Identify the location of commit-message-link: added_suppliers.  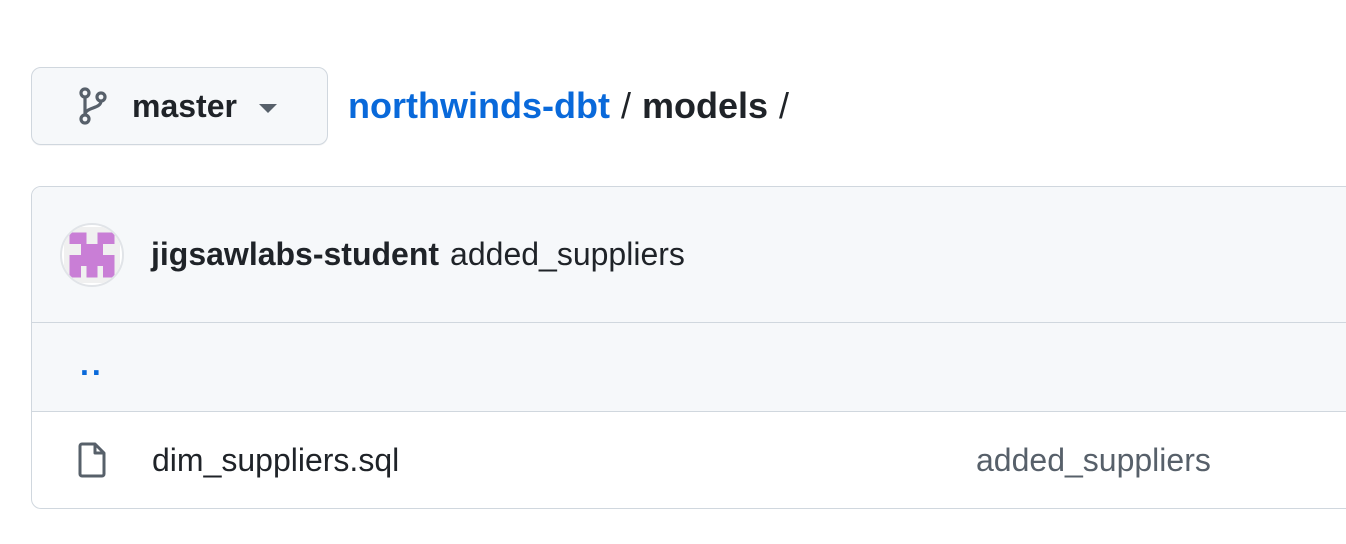
(567, 254).